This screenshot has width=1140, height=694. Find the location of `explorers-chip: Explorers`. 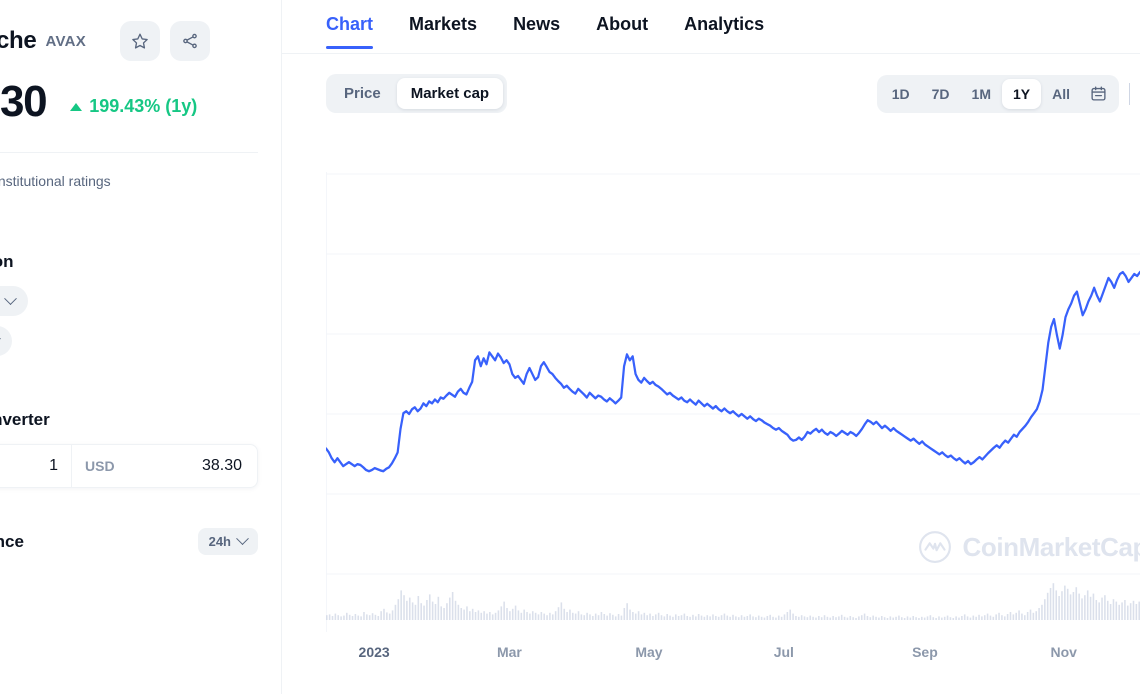

explorers-chip: Explorers is located at coordinates (14, 301).